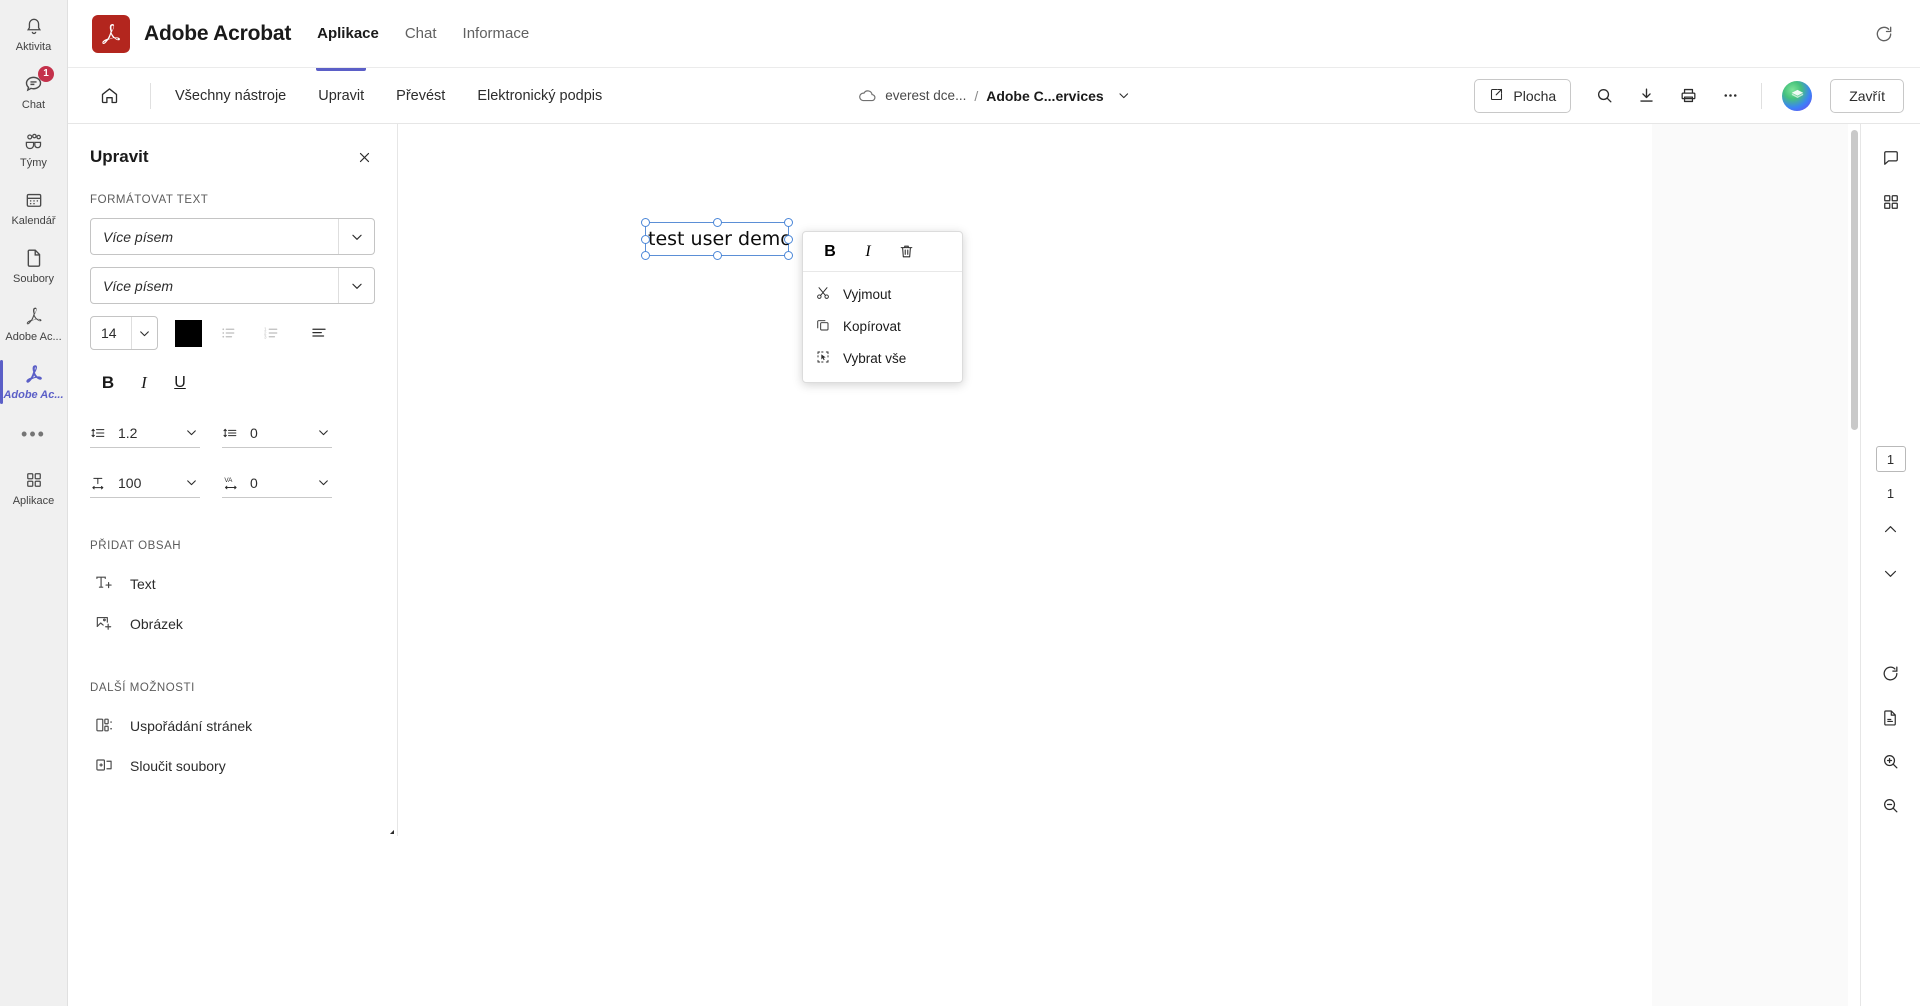  What do you see at coordinates (341, 95) in the screenshot?
I see `tool-tab-upravit: Upravit` at bounding box center [341, 95].